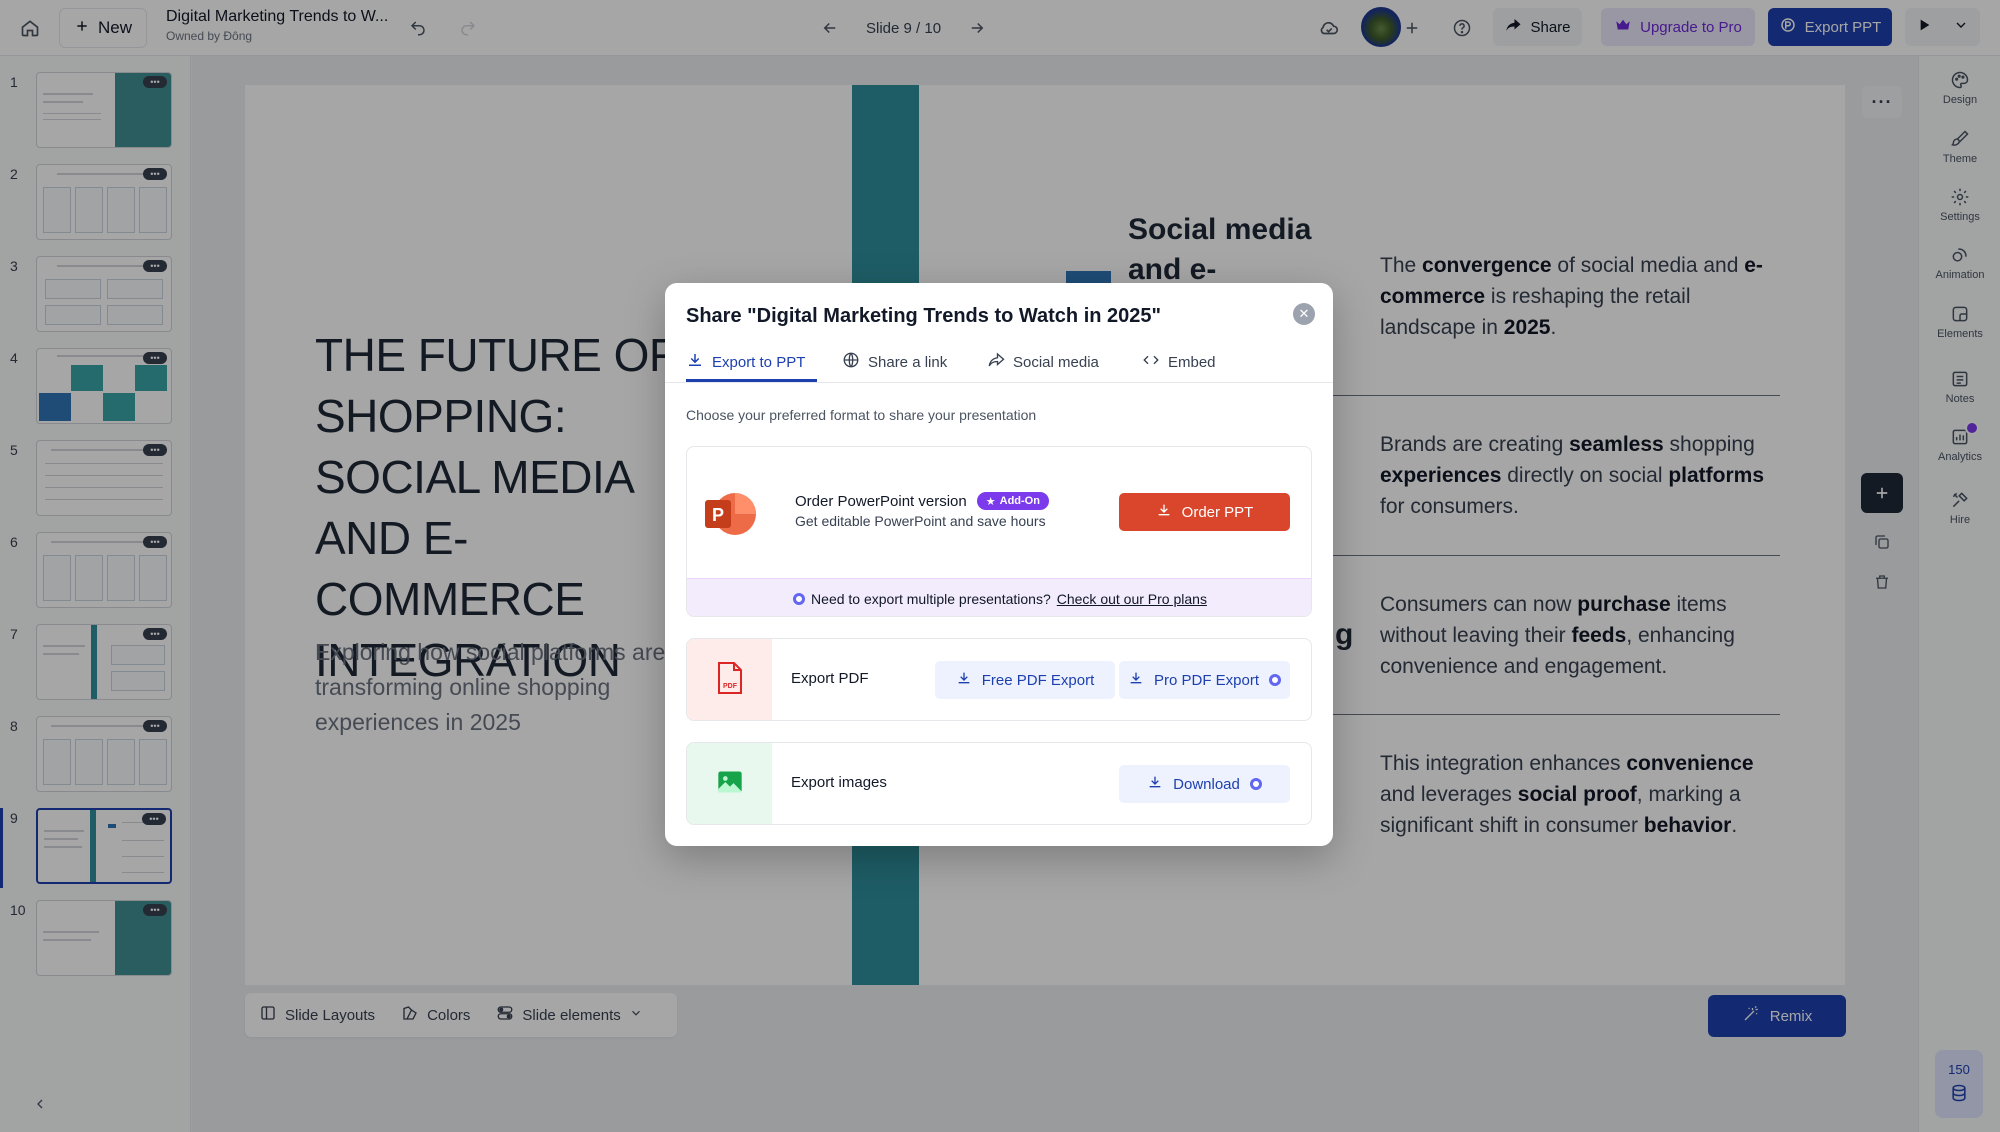  Describe the element at coordinates (1038, 680) in the screenshot. I see `free-pdf-export-label: Free PDF Export` at that location.